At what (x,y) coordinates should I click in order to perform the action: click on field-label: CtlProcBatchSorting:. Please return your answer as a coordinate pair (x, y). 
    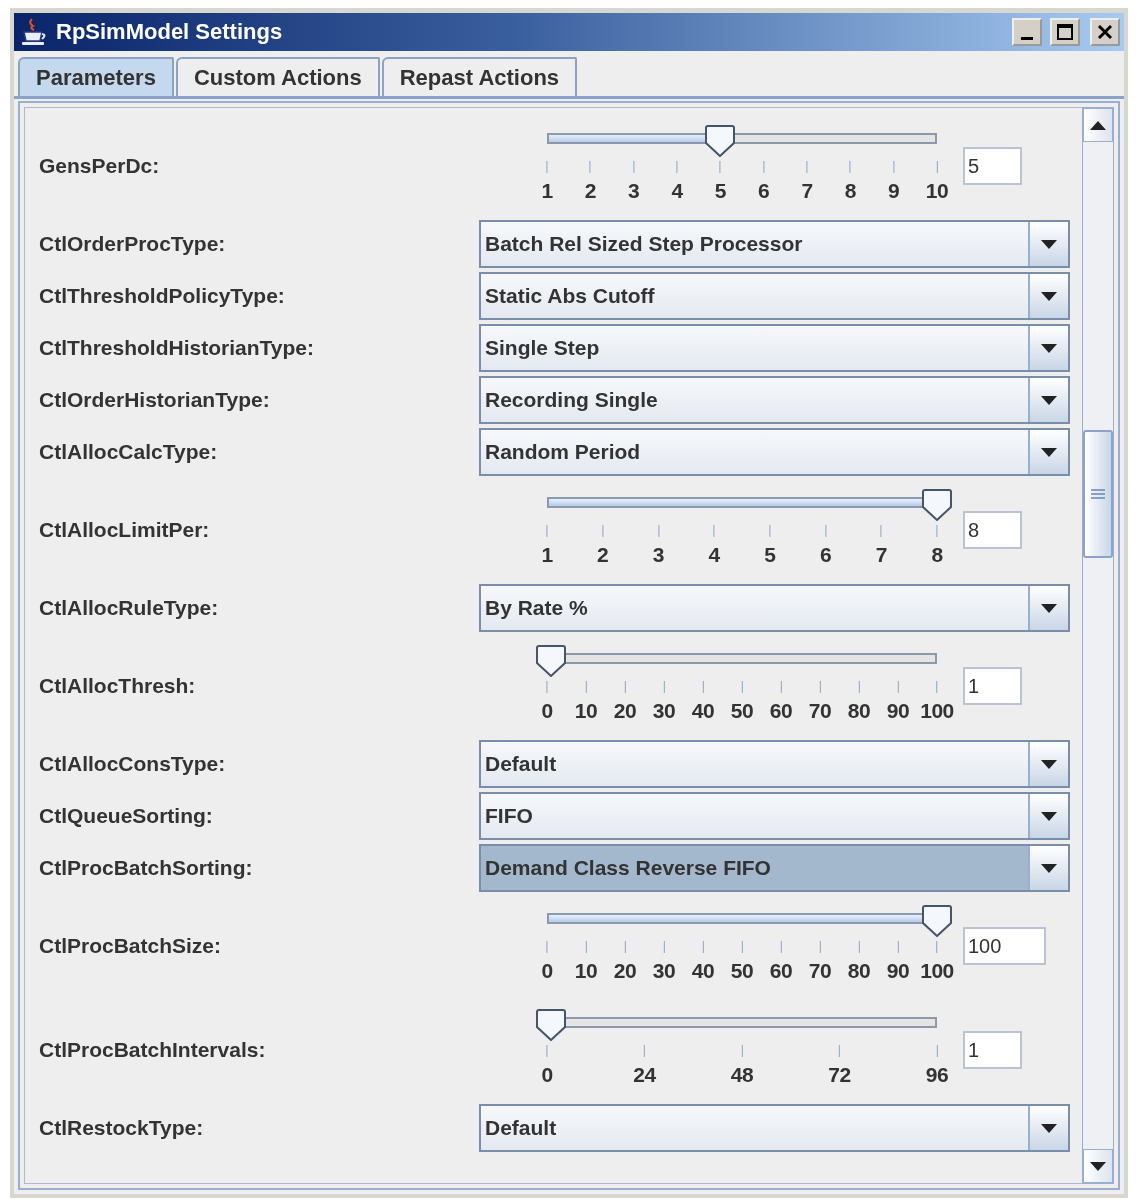
    Looking at the image, I should click on (146, 868).